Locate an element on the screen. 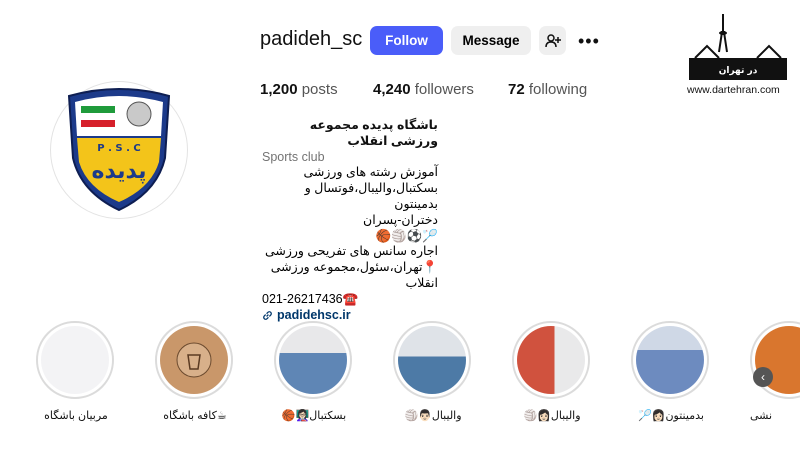 The image size is (800, 453). following-count: 72 is located at coordinates (516, 89).